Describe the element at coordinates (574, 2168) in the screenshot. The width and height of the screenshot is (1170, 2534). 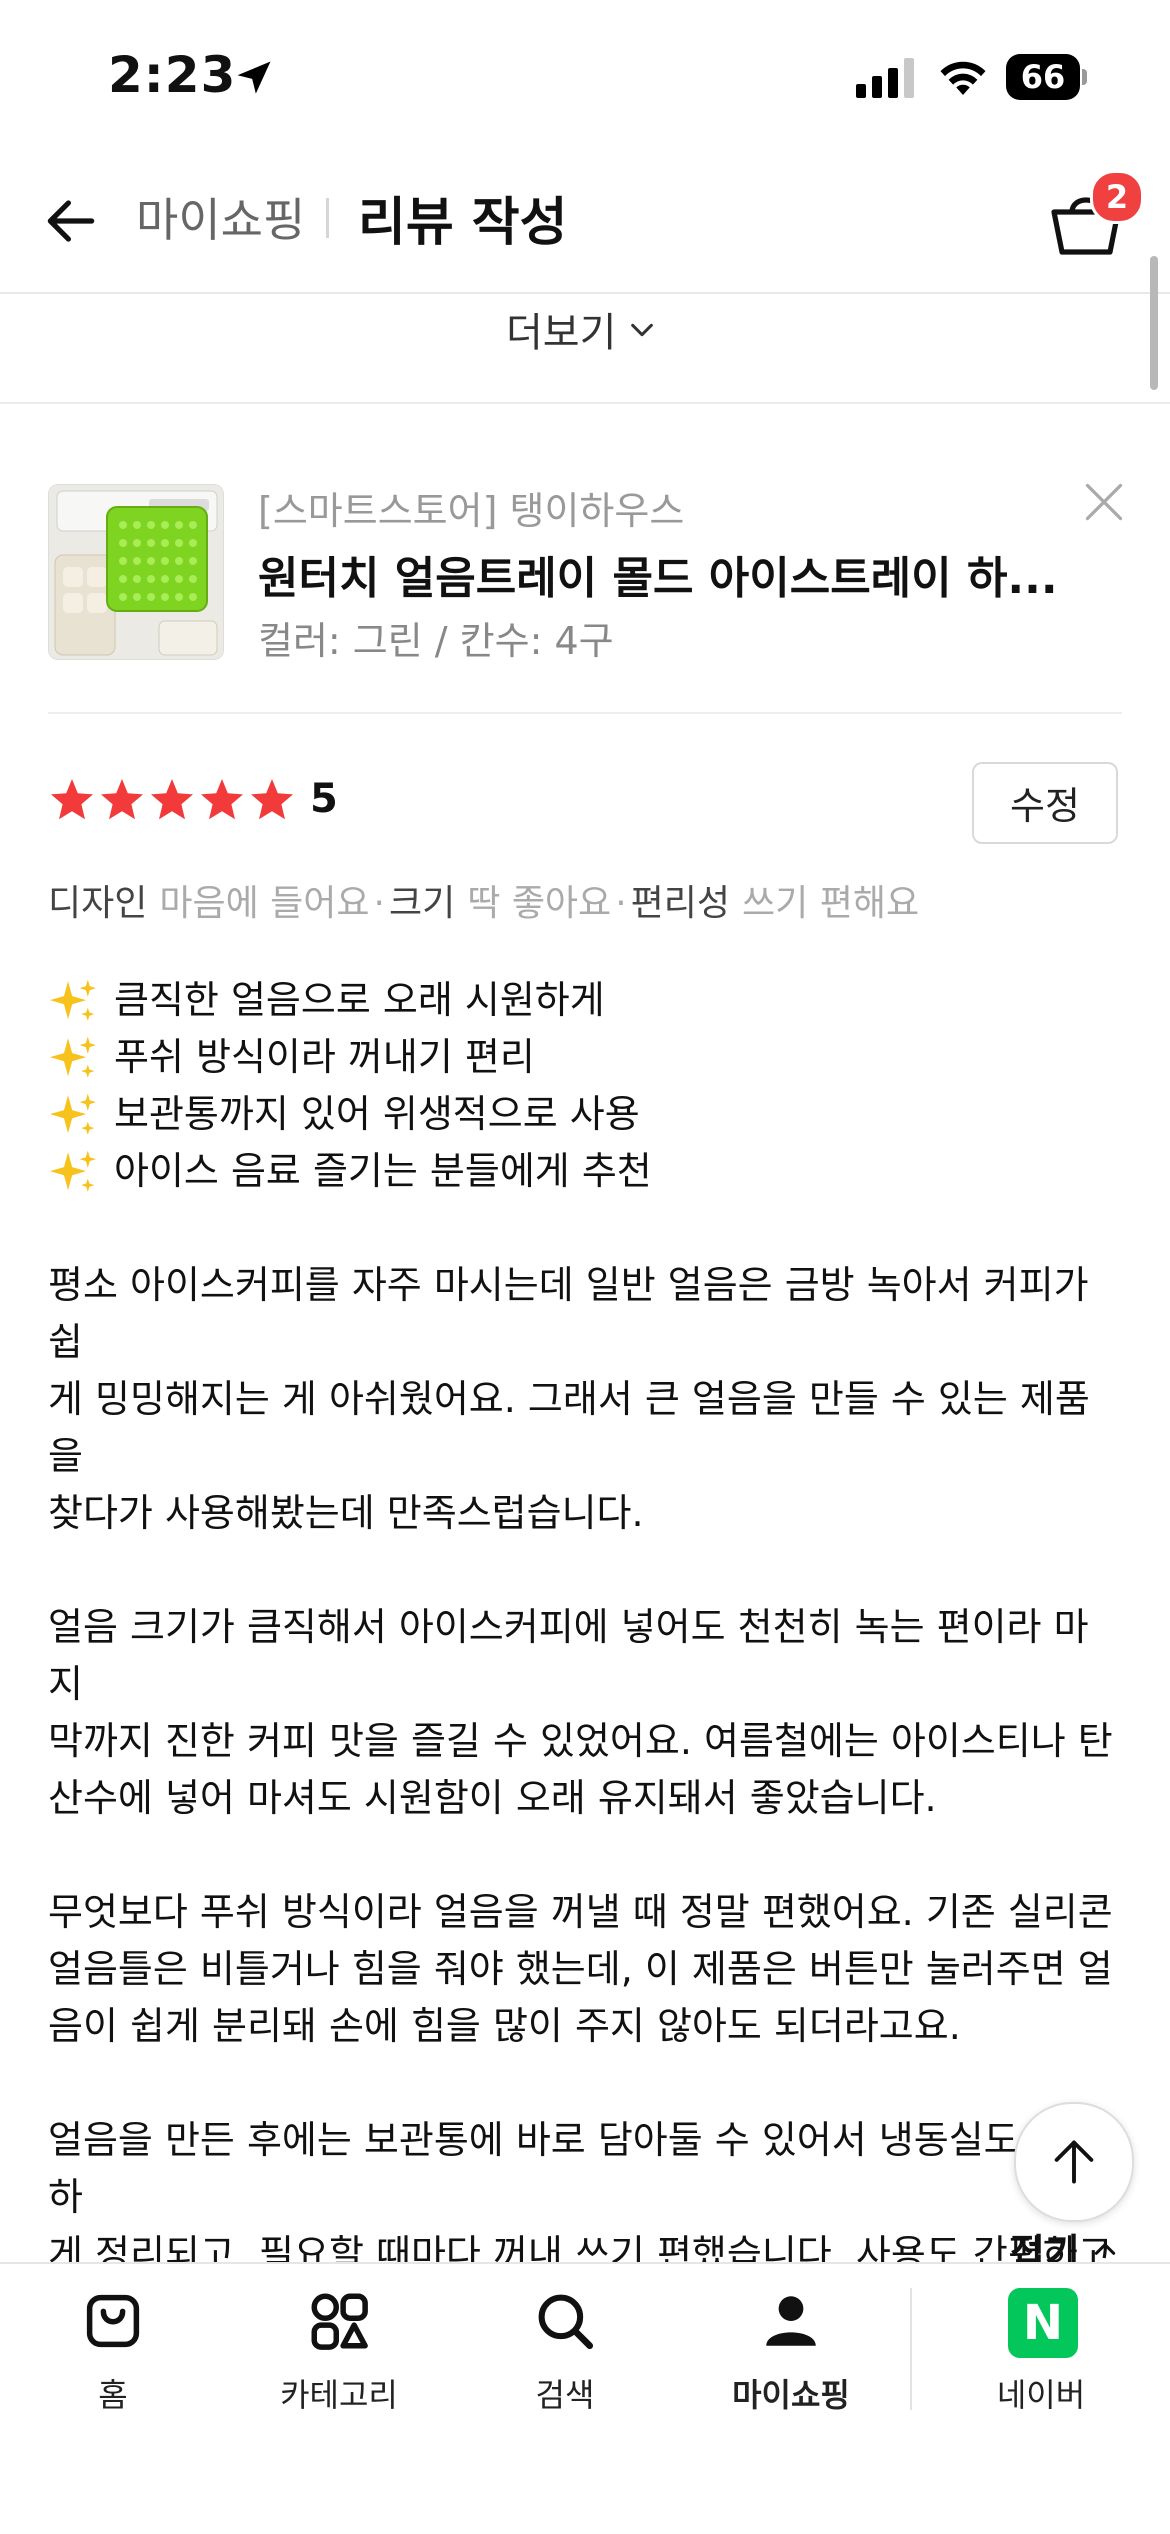
I see `review-text-line: 얼음을 만든 후에는 보관통에 바로 담아둘 수 있어서 냉동실도 깔끔하` at that location.